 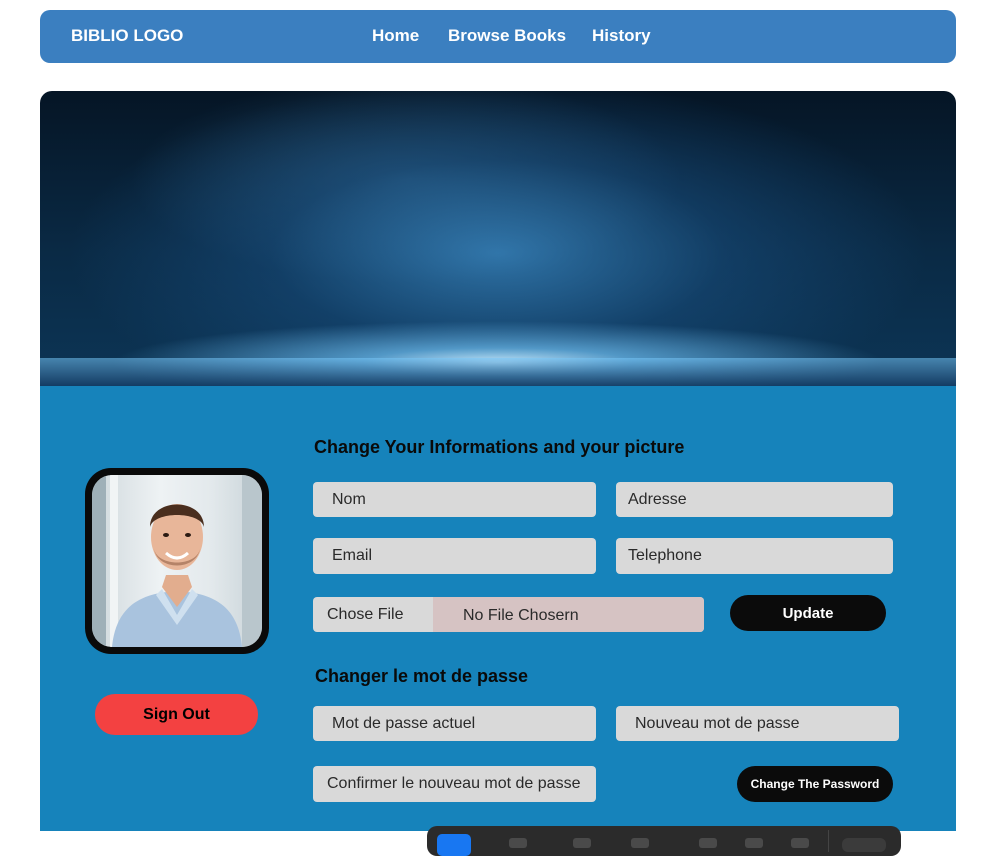 I want to click on password-form-heading: Changer le mot de passe, so click(x=422, y=676).